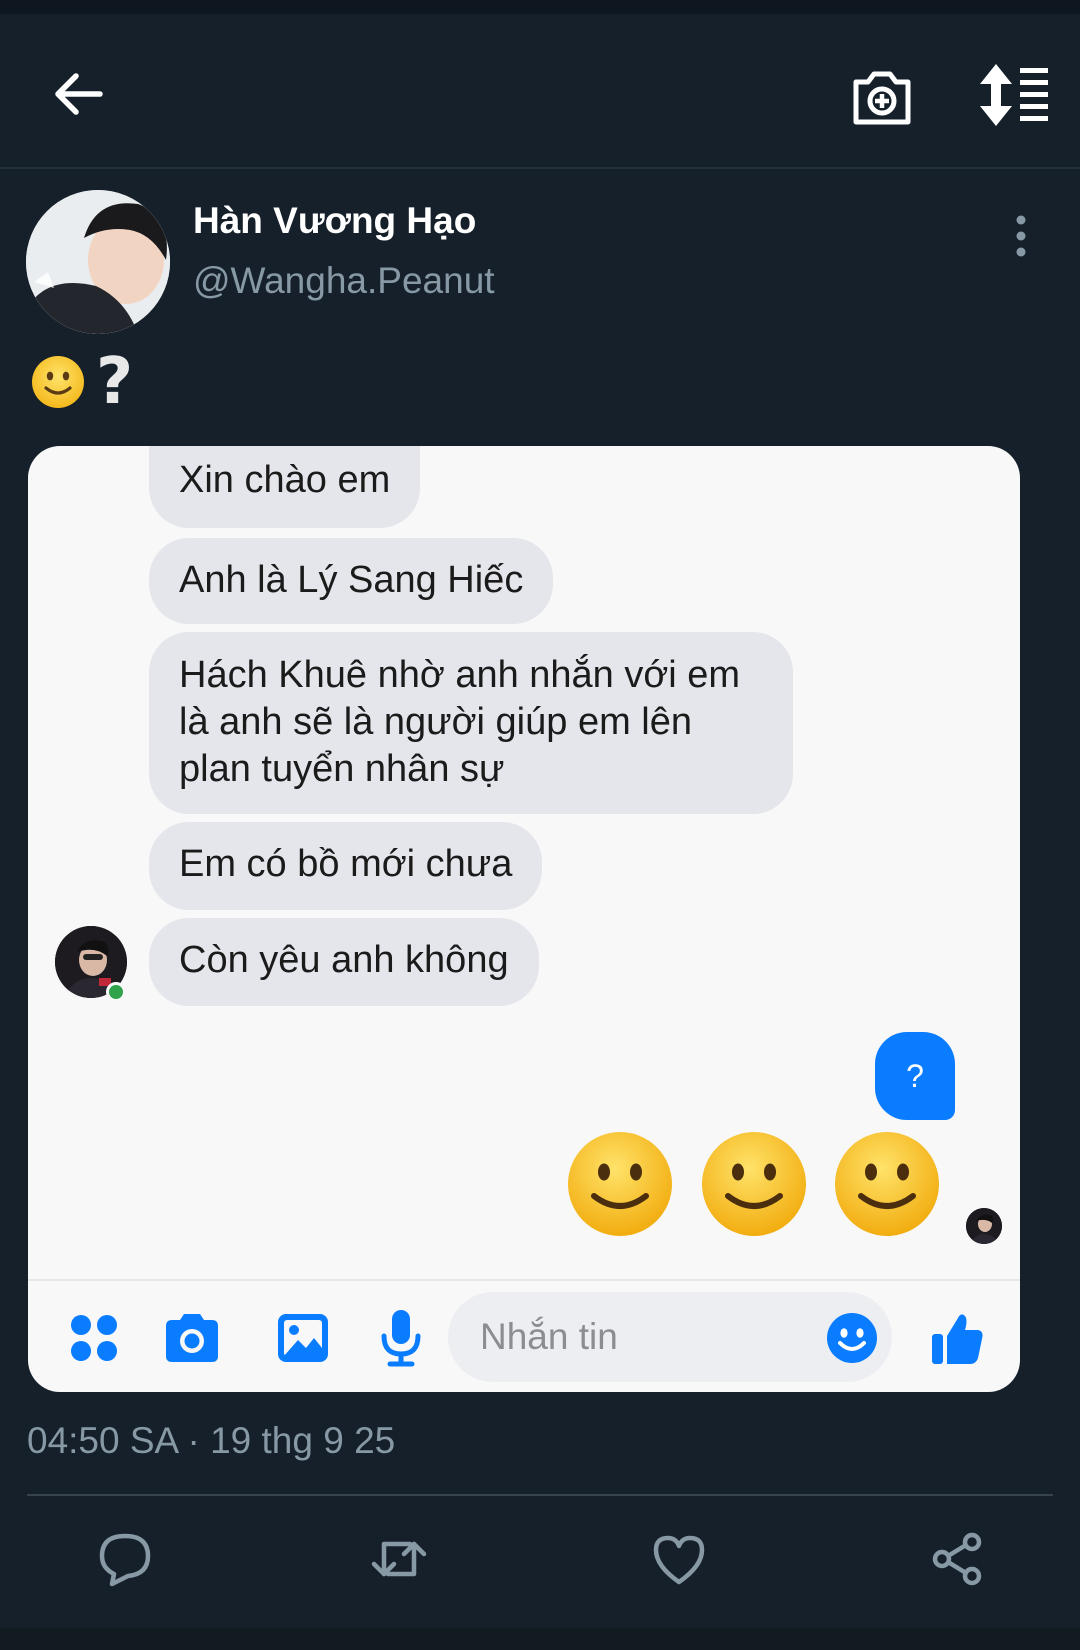 The height and width of the screenshot is (1650, 1080). I want to click on tweet-timestamp: 04:50 SA · 19 thg 9 25, so click(211, 1440).